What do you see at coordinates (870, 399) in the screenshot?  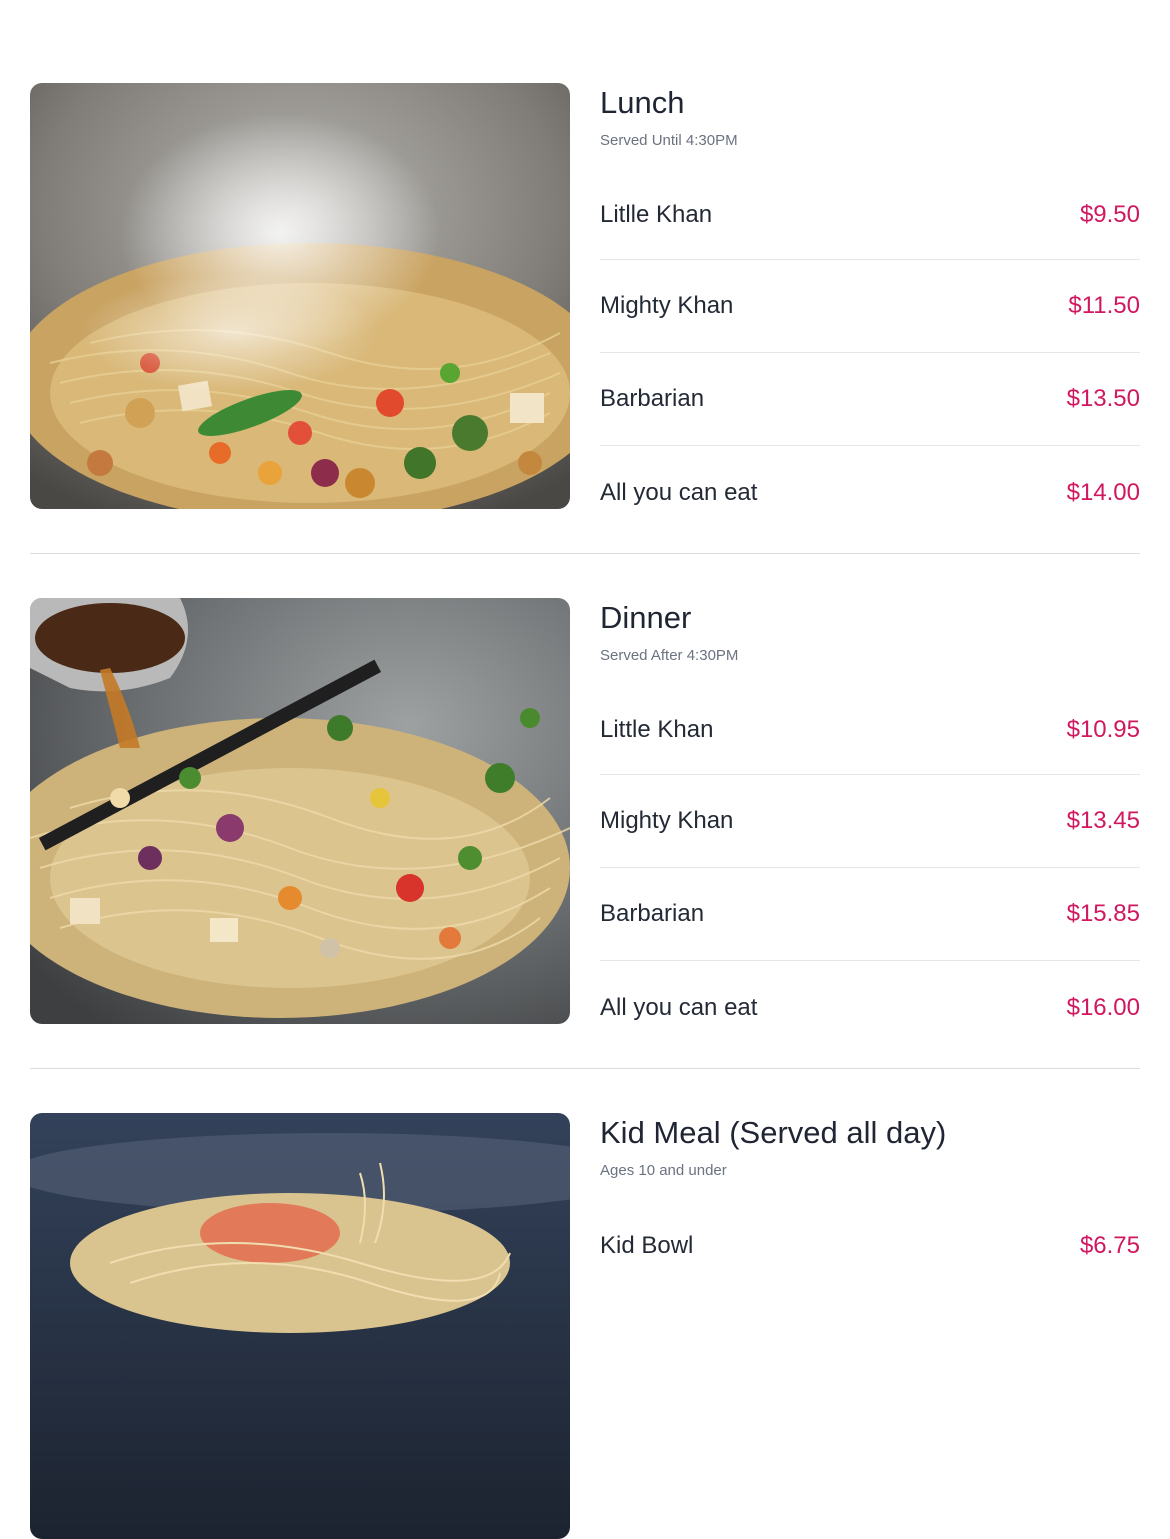 I see `menu-item: Barbarian $13.50` at bounding box center [870, 399].